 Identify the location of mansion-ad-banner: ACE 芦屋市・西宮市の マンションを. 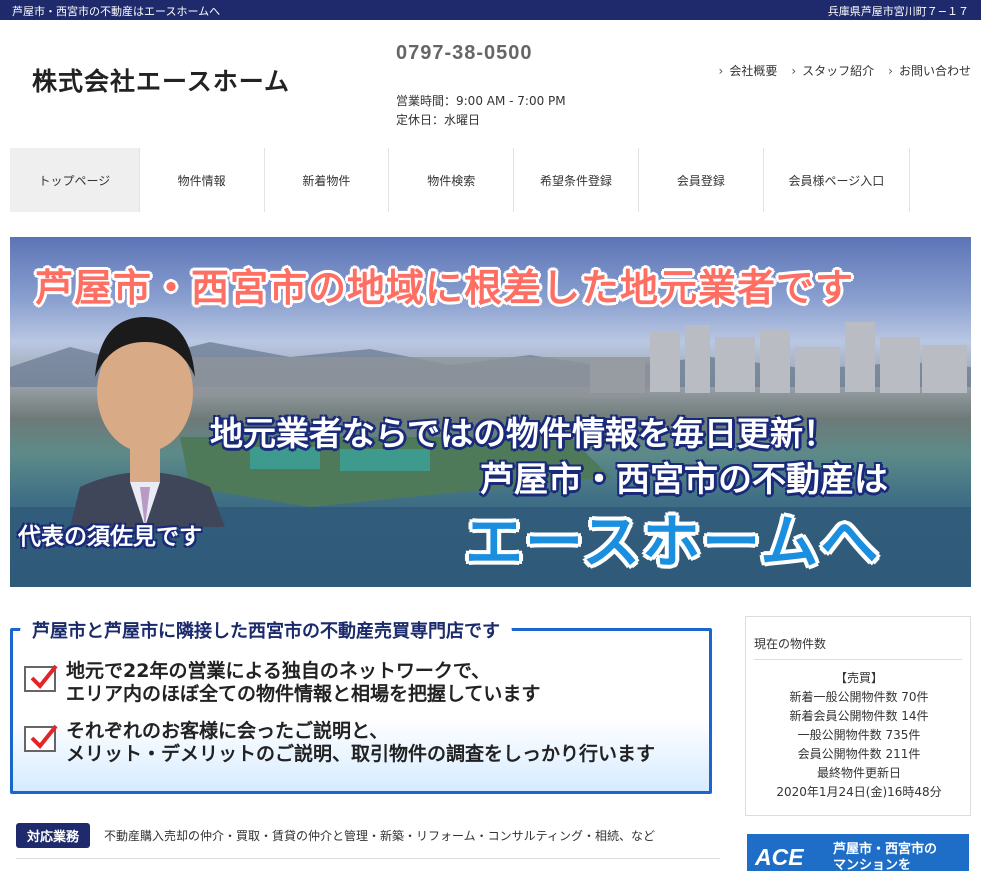
(858, 852).